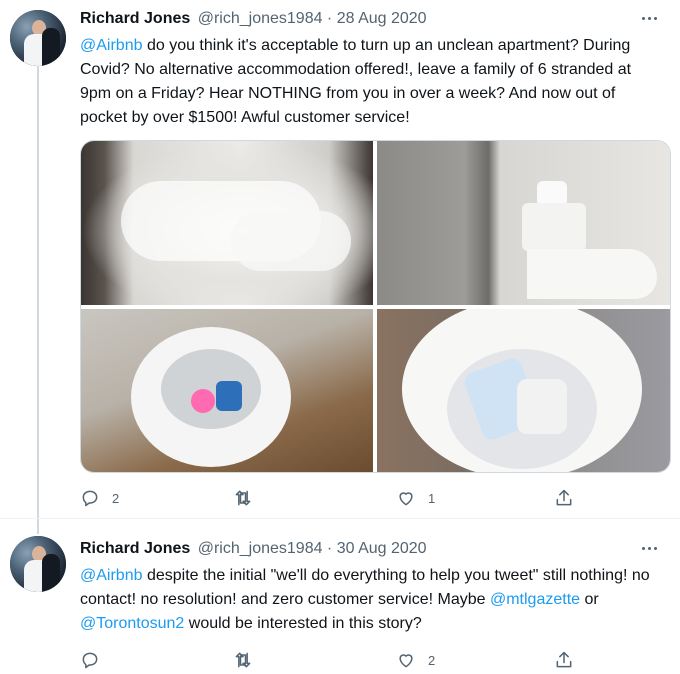  I want to click on reply-button, so click(96, 660).